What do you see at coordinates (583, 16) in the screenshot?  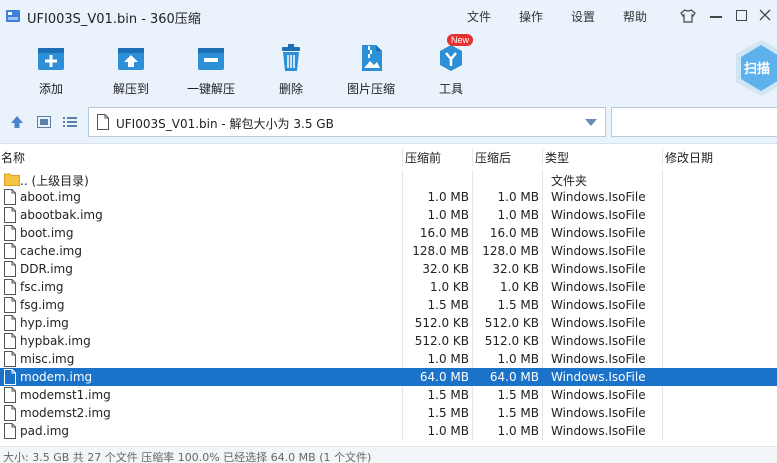 I see `menu-settings: 设置` at bounding box center [583, 16].